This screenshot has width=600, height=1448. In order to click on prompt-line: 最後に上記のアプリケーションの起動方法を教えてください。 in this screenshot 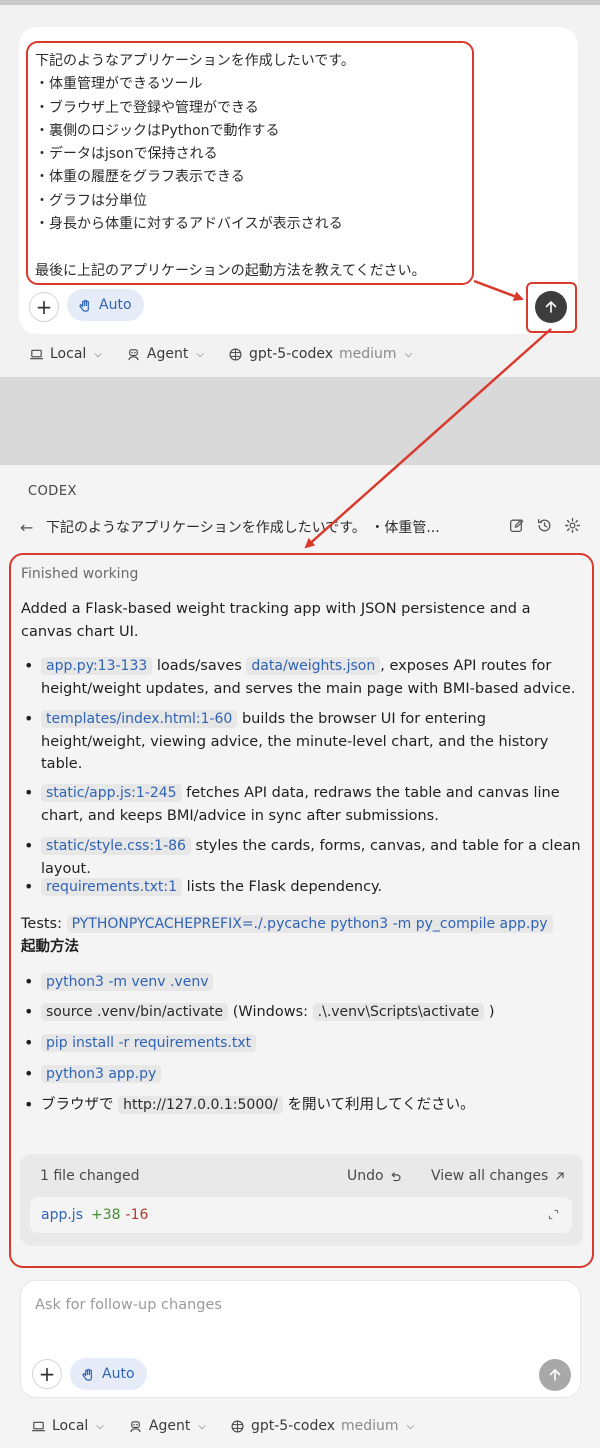, I will do `click(230, 270)`.